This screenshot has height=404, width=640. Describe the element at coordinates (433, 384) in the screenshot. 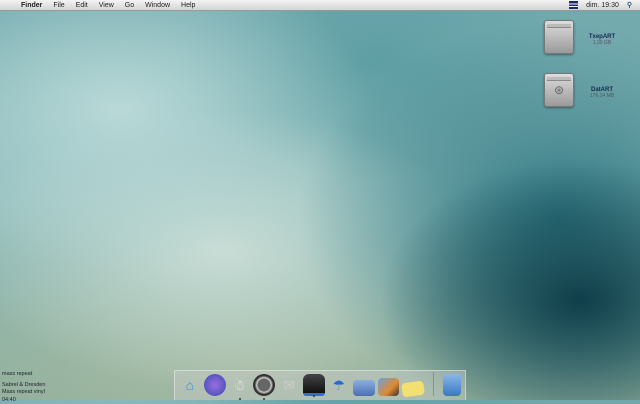

I see `dock-separator` at that location.